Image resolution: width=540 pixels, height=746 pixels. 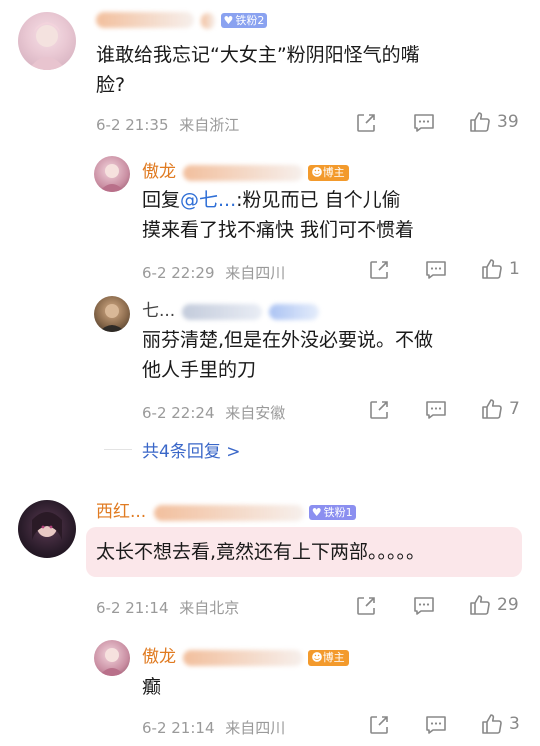 What do you see at coordinates (199, 370) in the screenshot?
I see `reply-text-line: 他人手里的刀` at bounding box center [199, 370].